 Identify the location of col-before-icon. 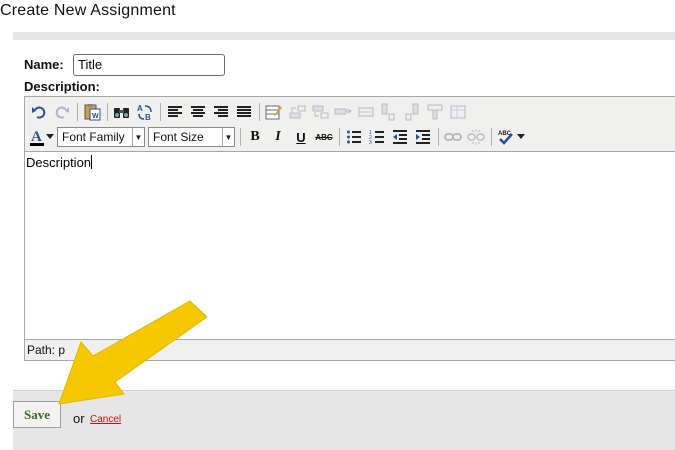
(389, 112).